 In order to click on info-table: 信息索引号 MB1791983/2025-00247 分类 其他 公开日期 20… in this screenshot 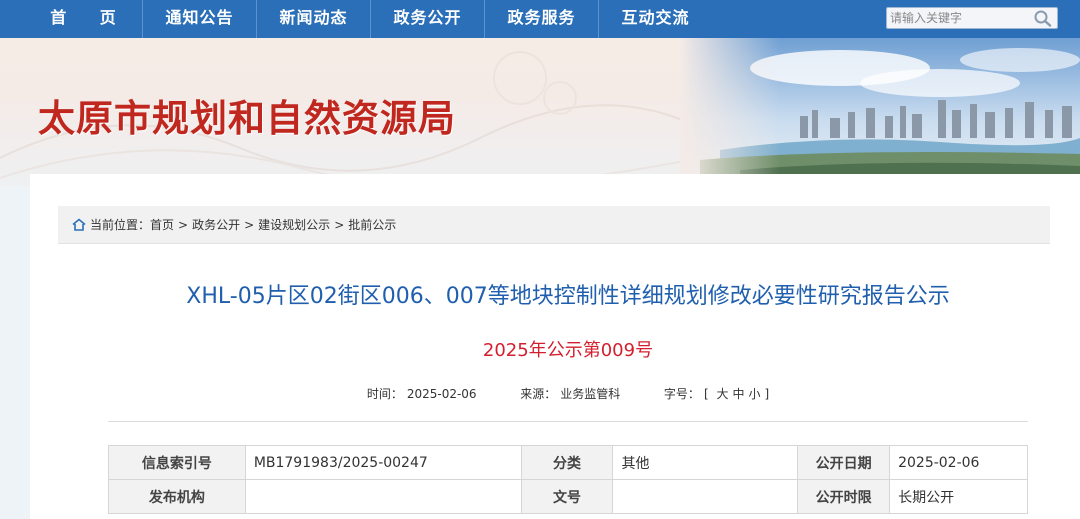, I will do `click(568, 479)`.